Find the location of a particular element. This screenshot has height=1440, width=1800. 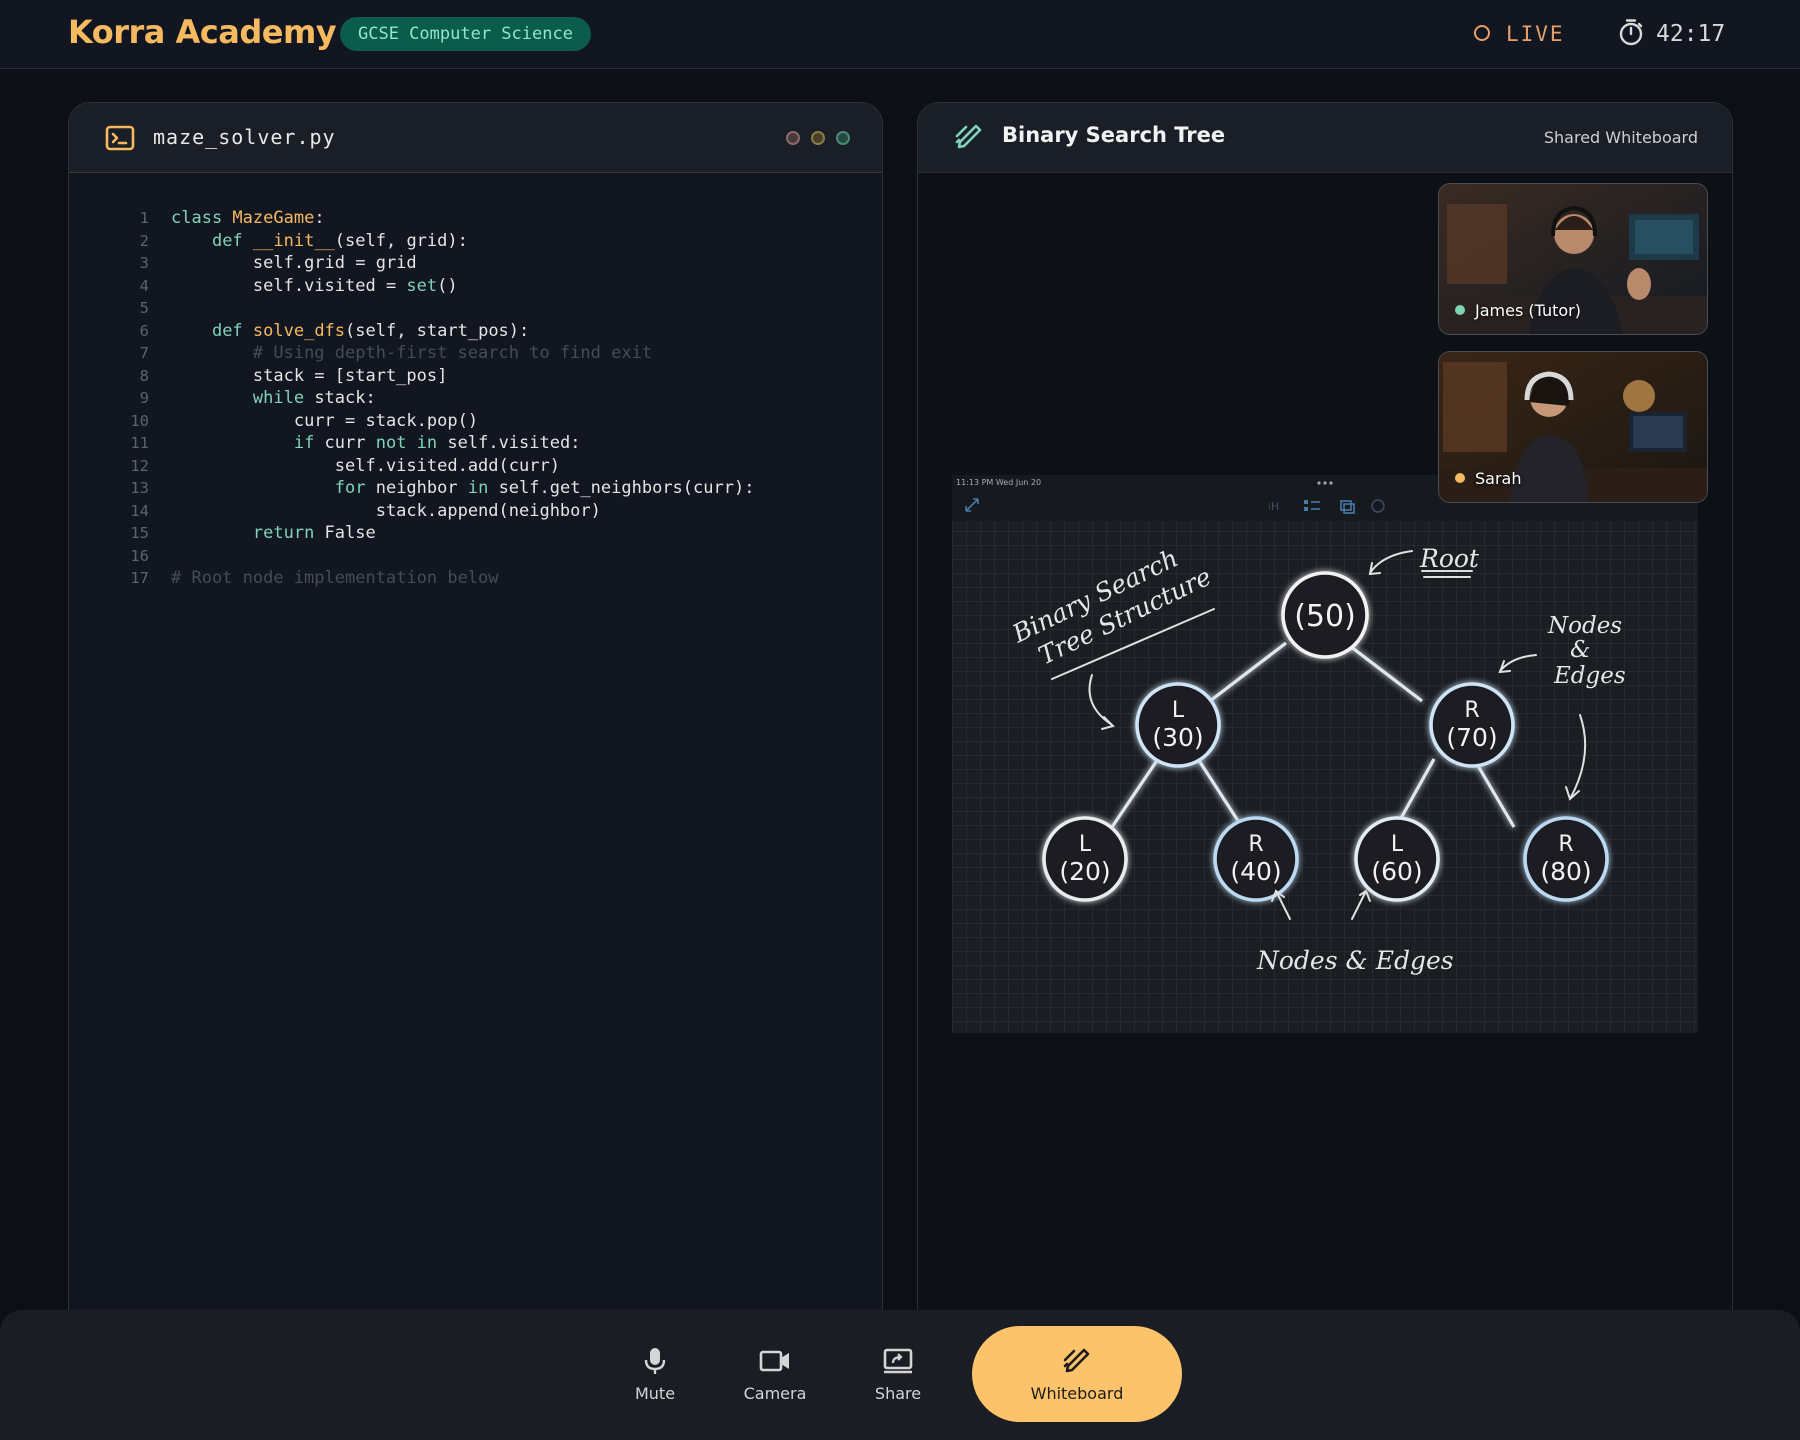

code-token: class is located at coordinates (202, 218).